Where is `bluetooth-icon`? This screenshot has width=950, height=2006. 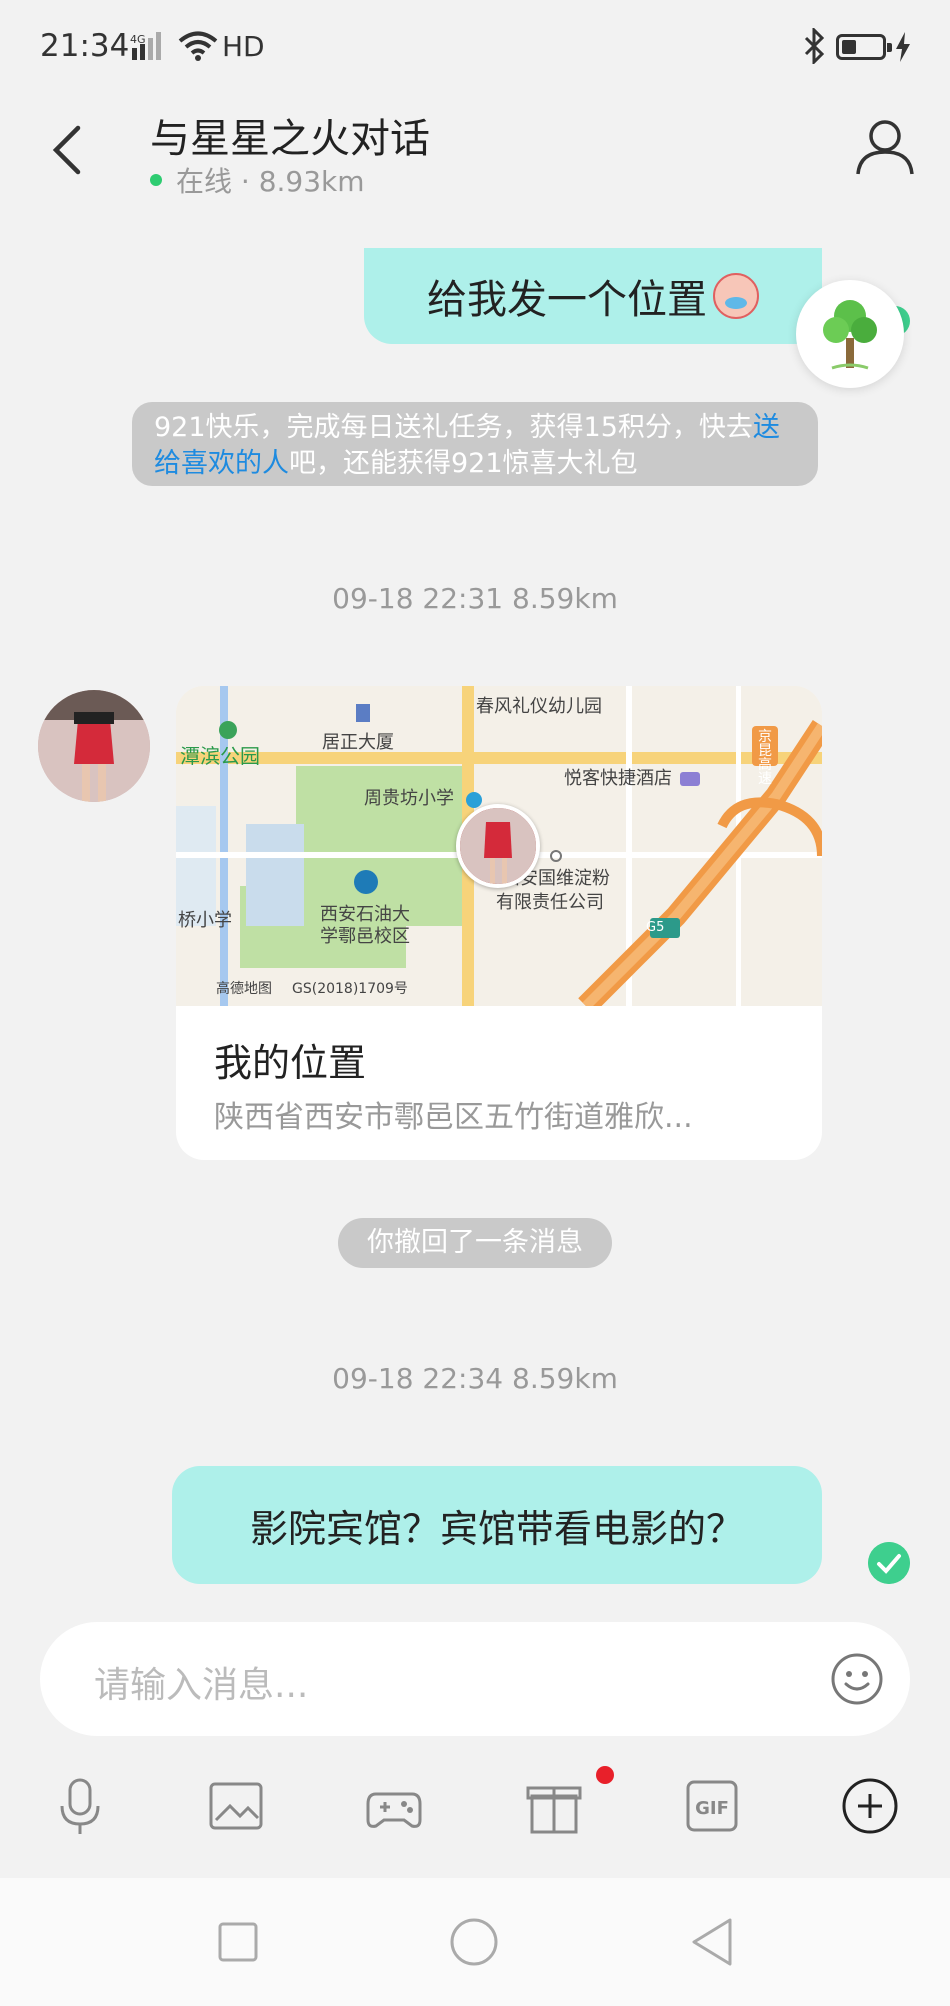
bluetooth-icon is located at coordinates (814, 46).